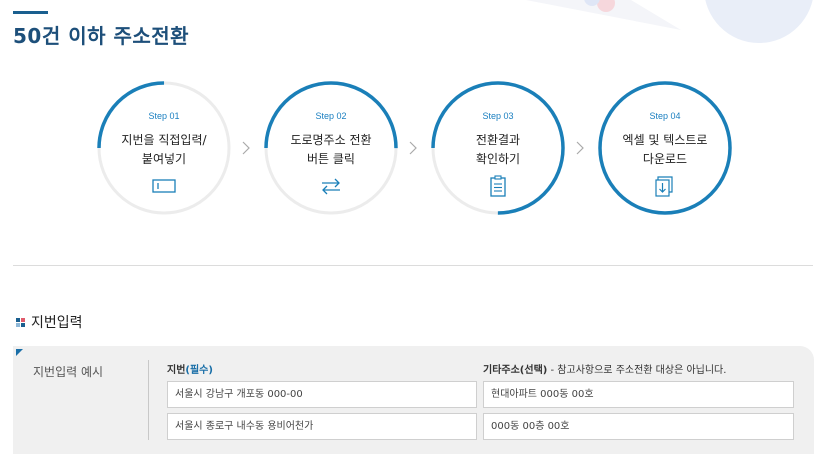 The height and width of the screenshot is (457, 826). What do you see at coordinates (498, 140) in the screenshot?
I see `step-3-line-1: 전환결과` at bounding box center [498, 140].